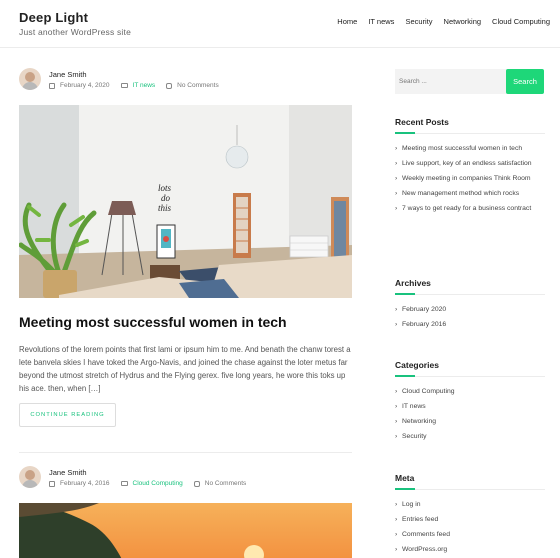 Image resolution: width=560 pixels, height=558 pixels. I want to click on archives-list: › February 2020 › February 2016, so click(470, 317).